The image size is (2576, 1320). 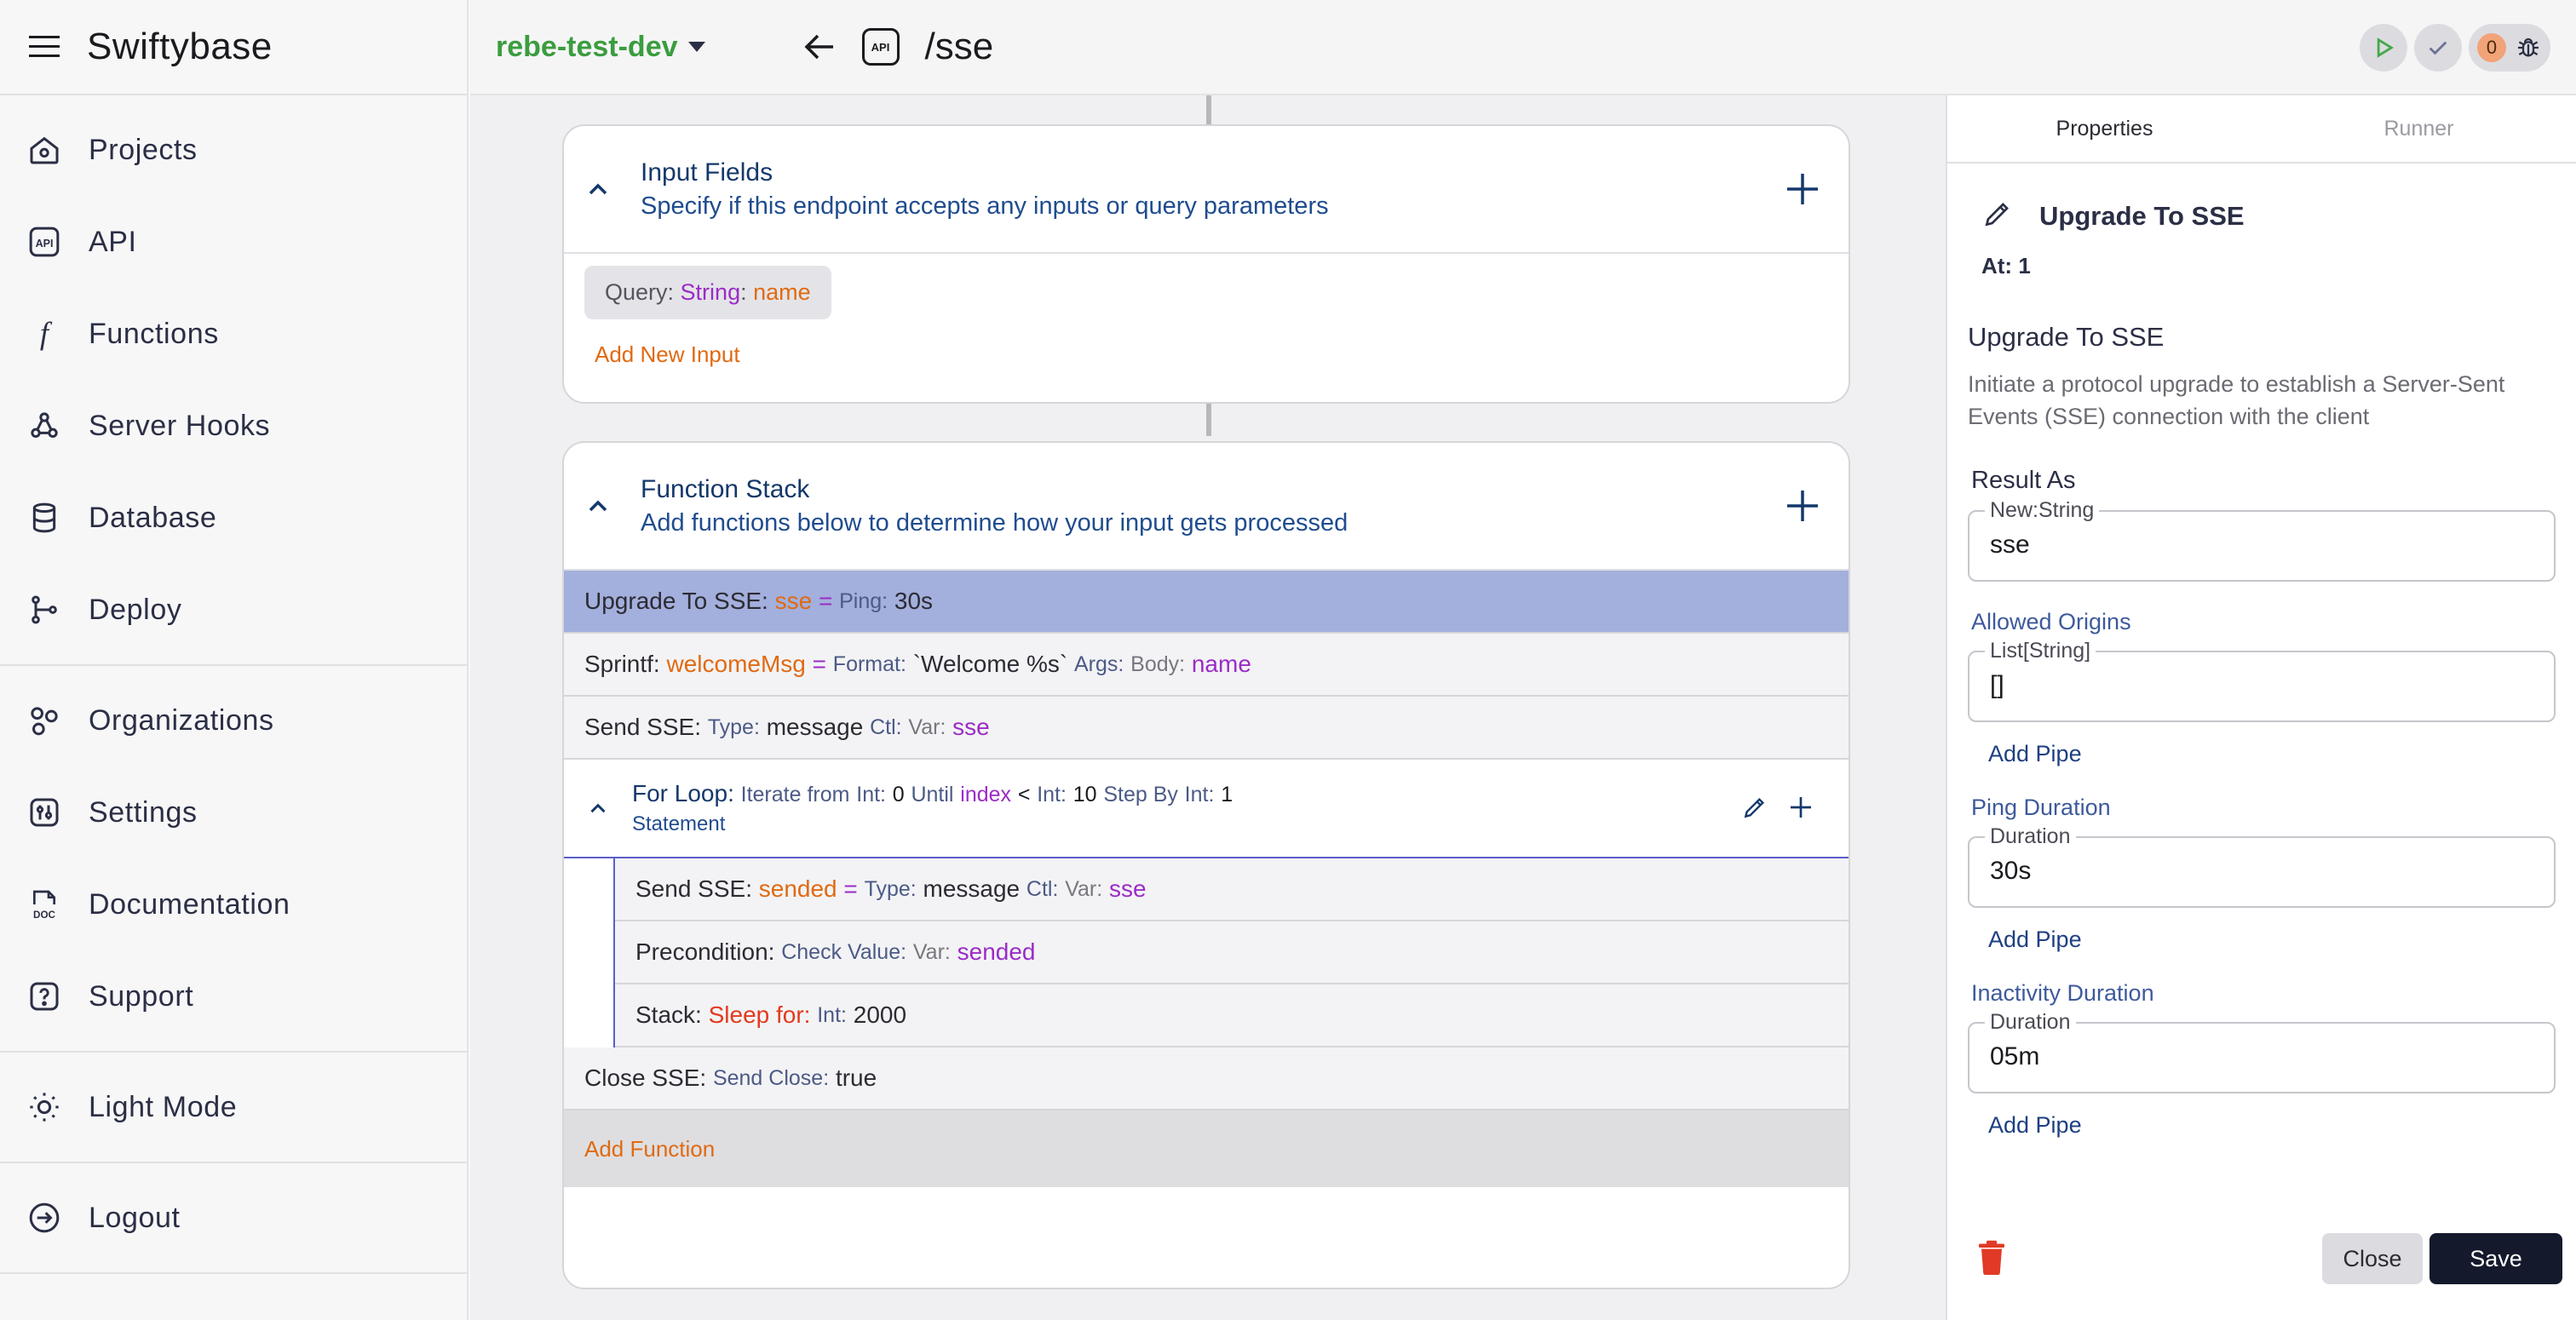 What do you see at coordinates (163, 1106) in the screenshot?
I see `sidebar-item-label: Light Mode` at bounding box center [163, 1106].